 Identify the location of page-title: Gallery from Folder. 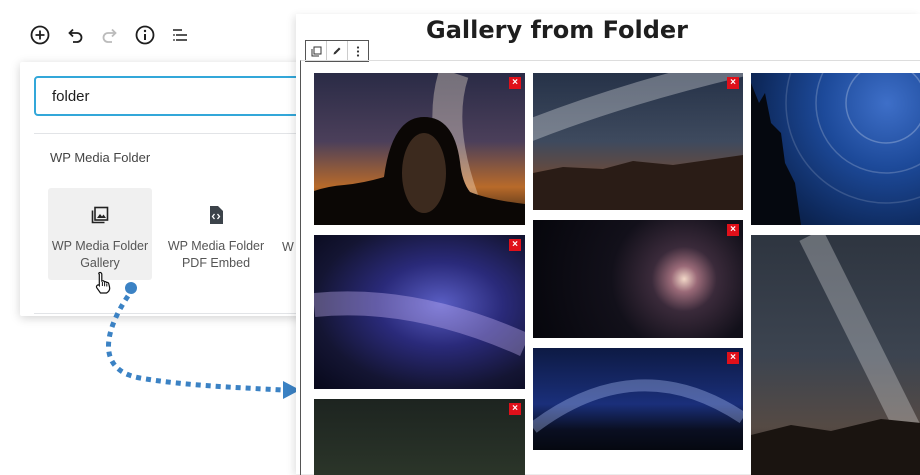
(608, 30).